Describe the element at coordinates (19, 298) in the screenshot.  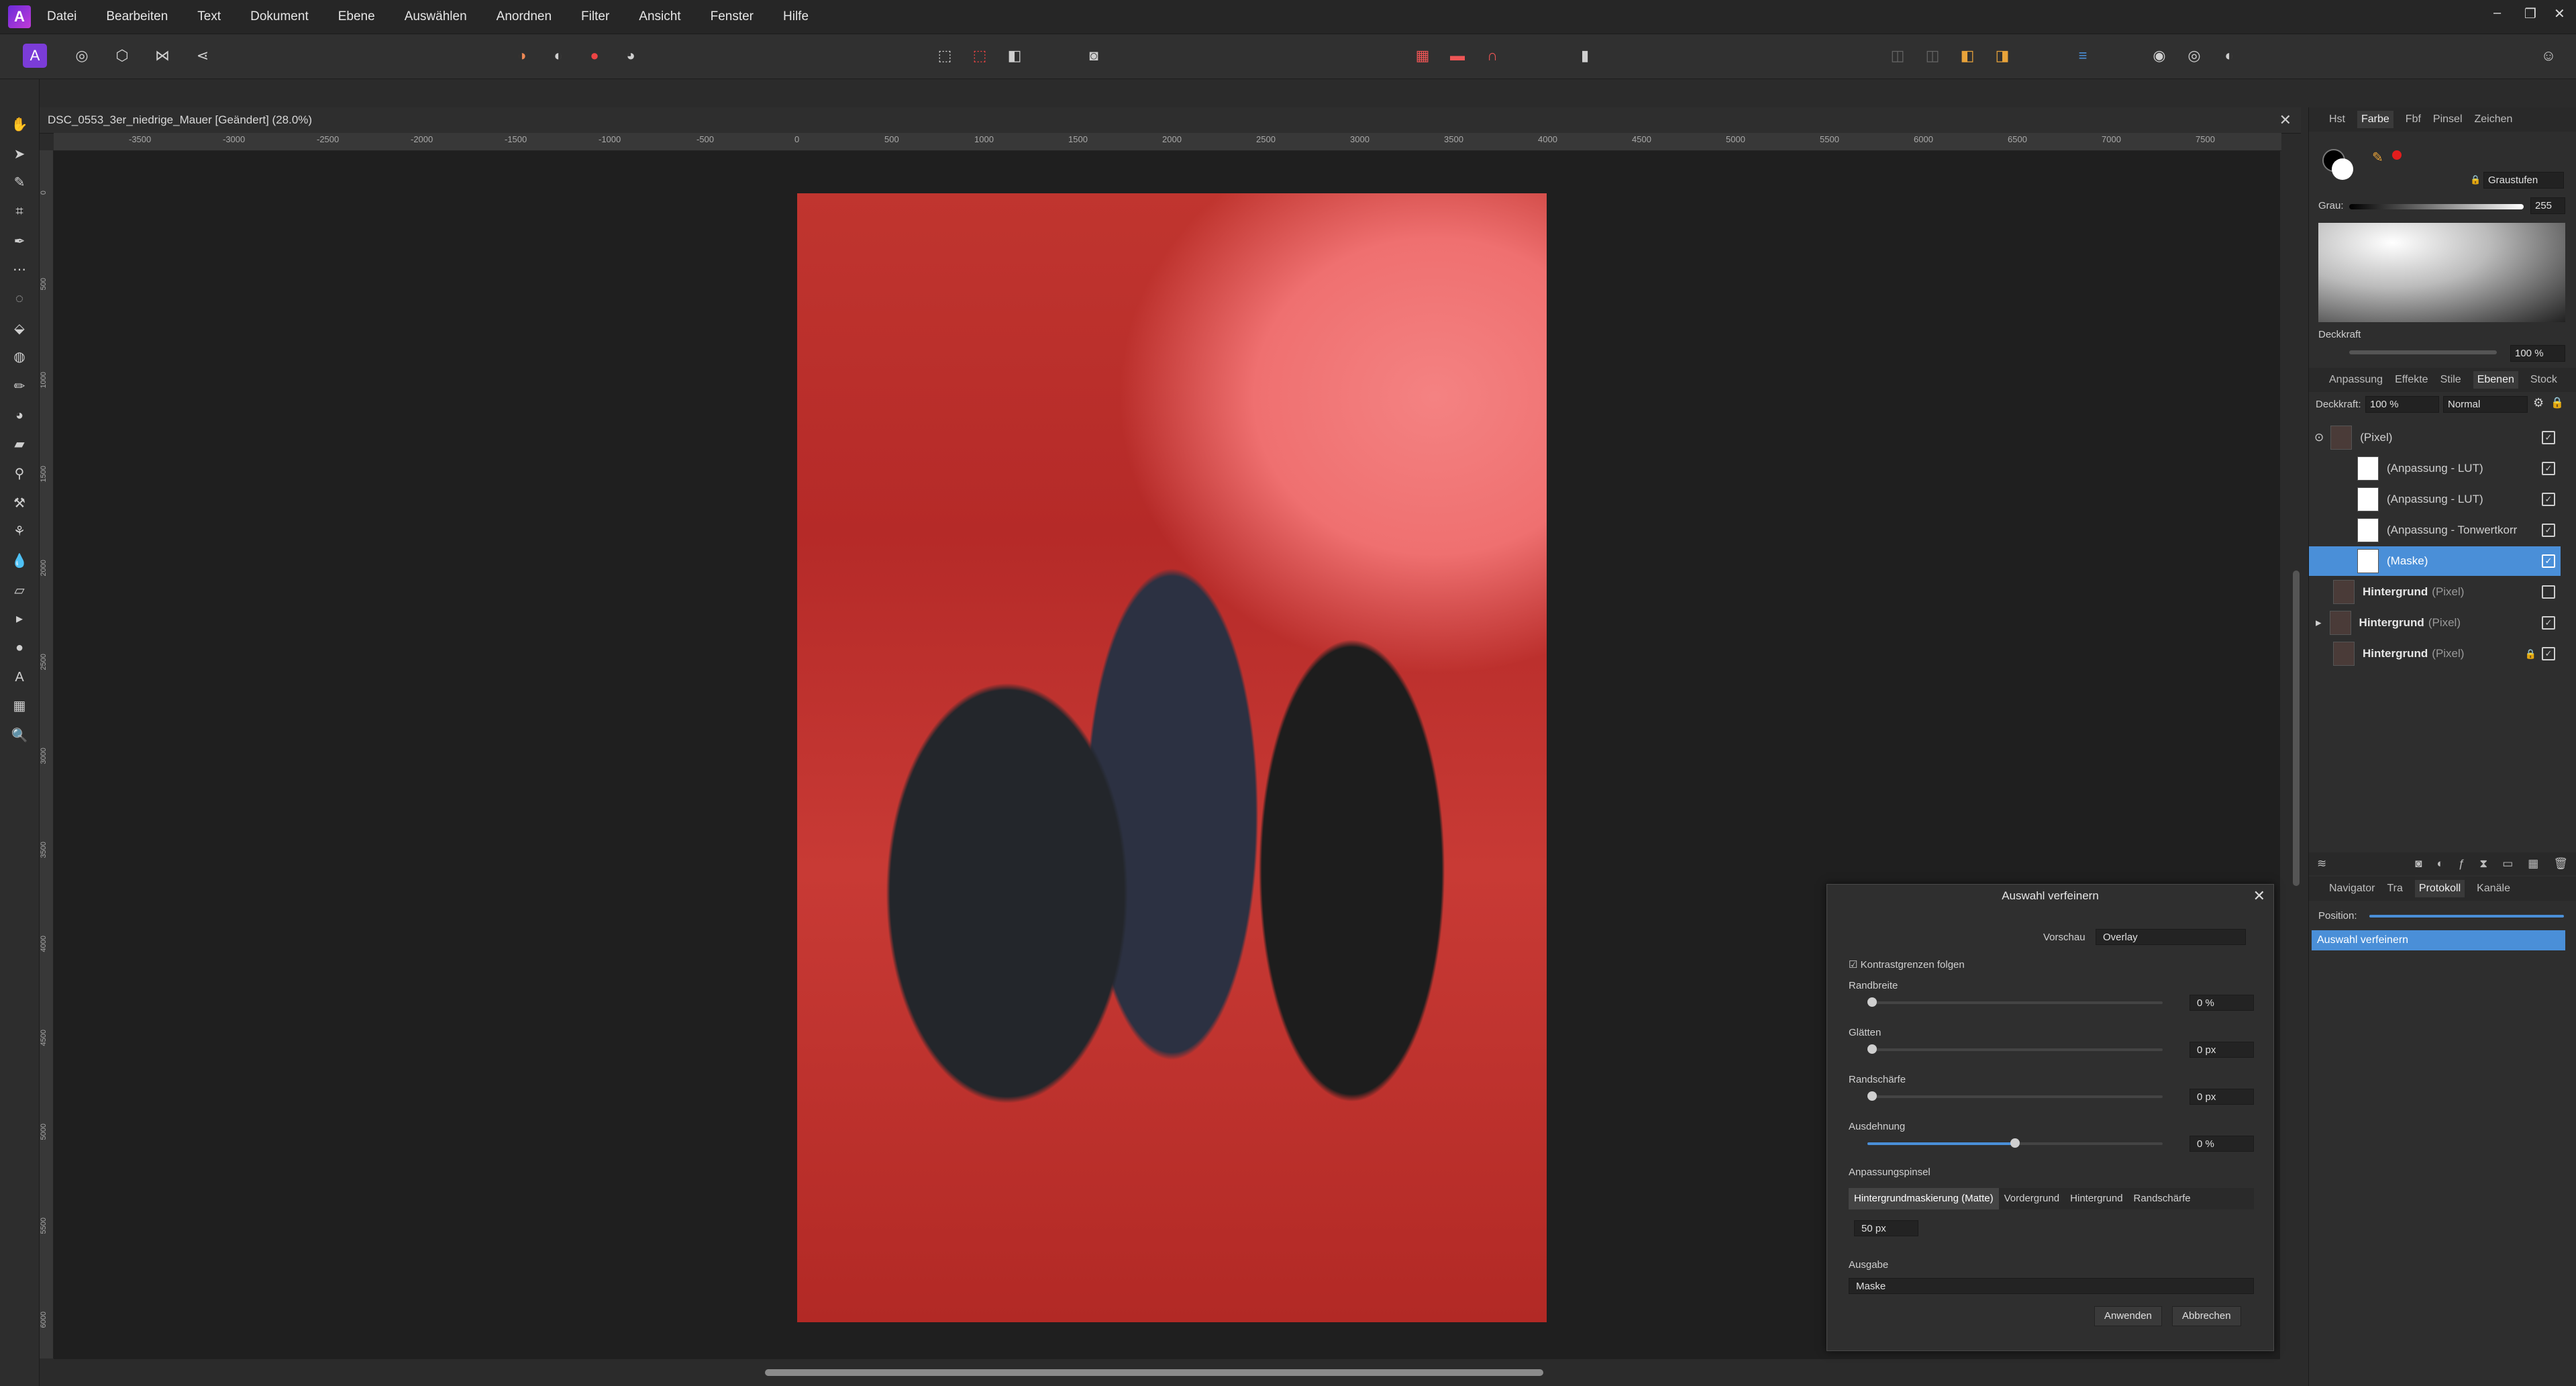
I see `marquee-tool-icon: ◌` at that location.